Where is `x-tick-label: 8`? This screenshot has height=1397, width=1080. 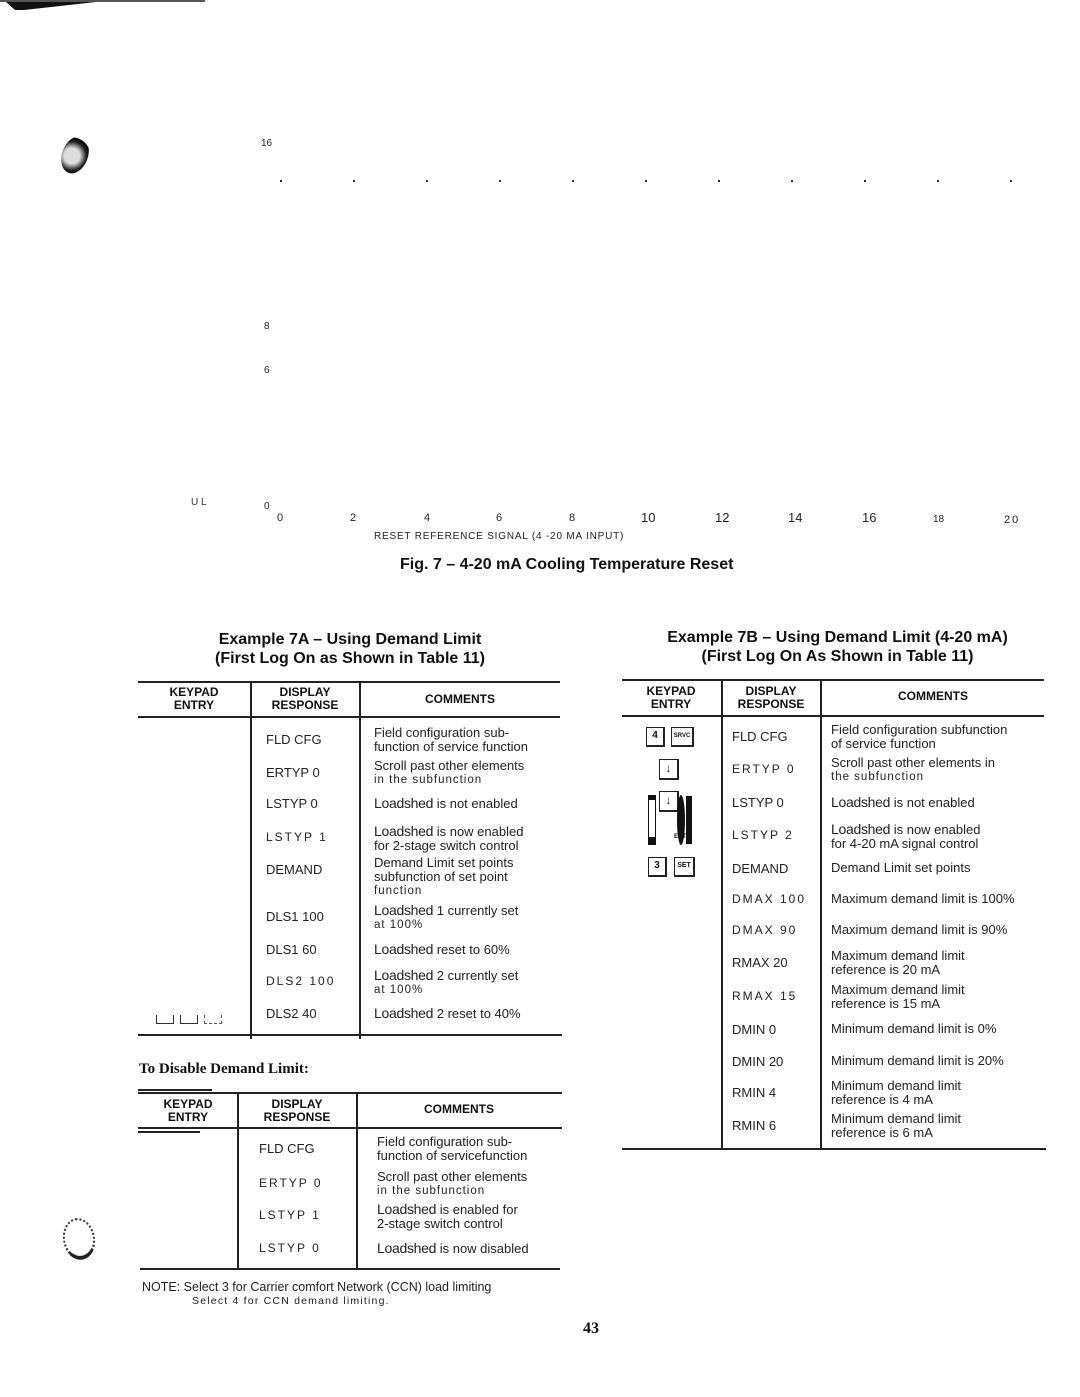 x-tick-label: 8 is located at coordinates (572, 518).